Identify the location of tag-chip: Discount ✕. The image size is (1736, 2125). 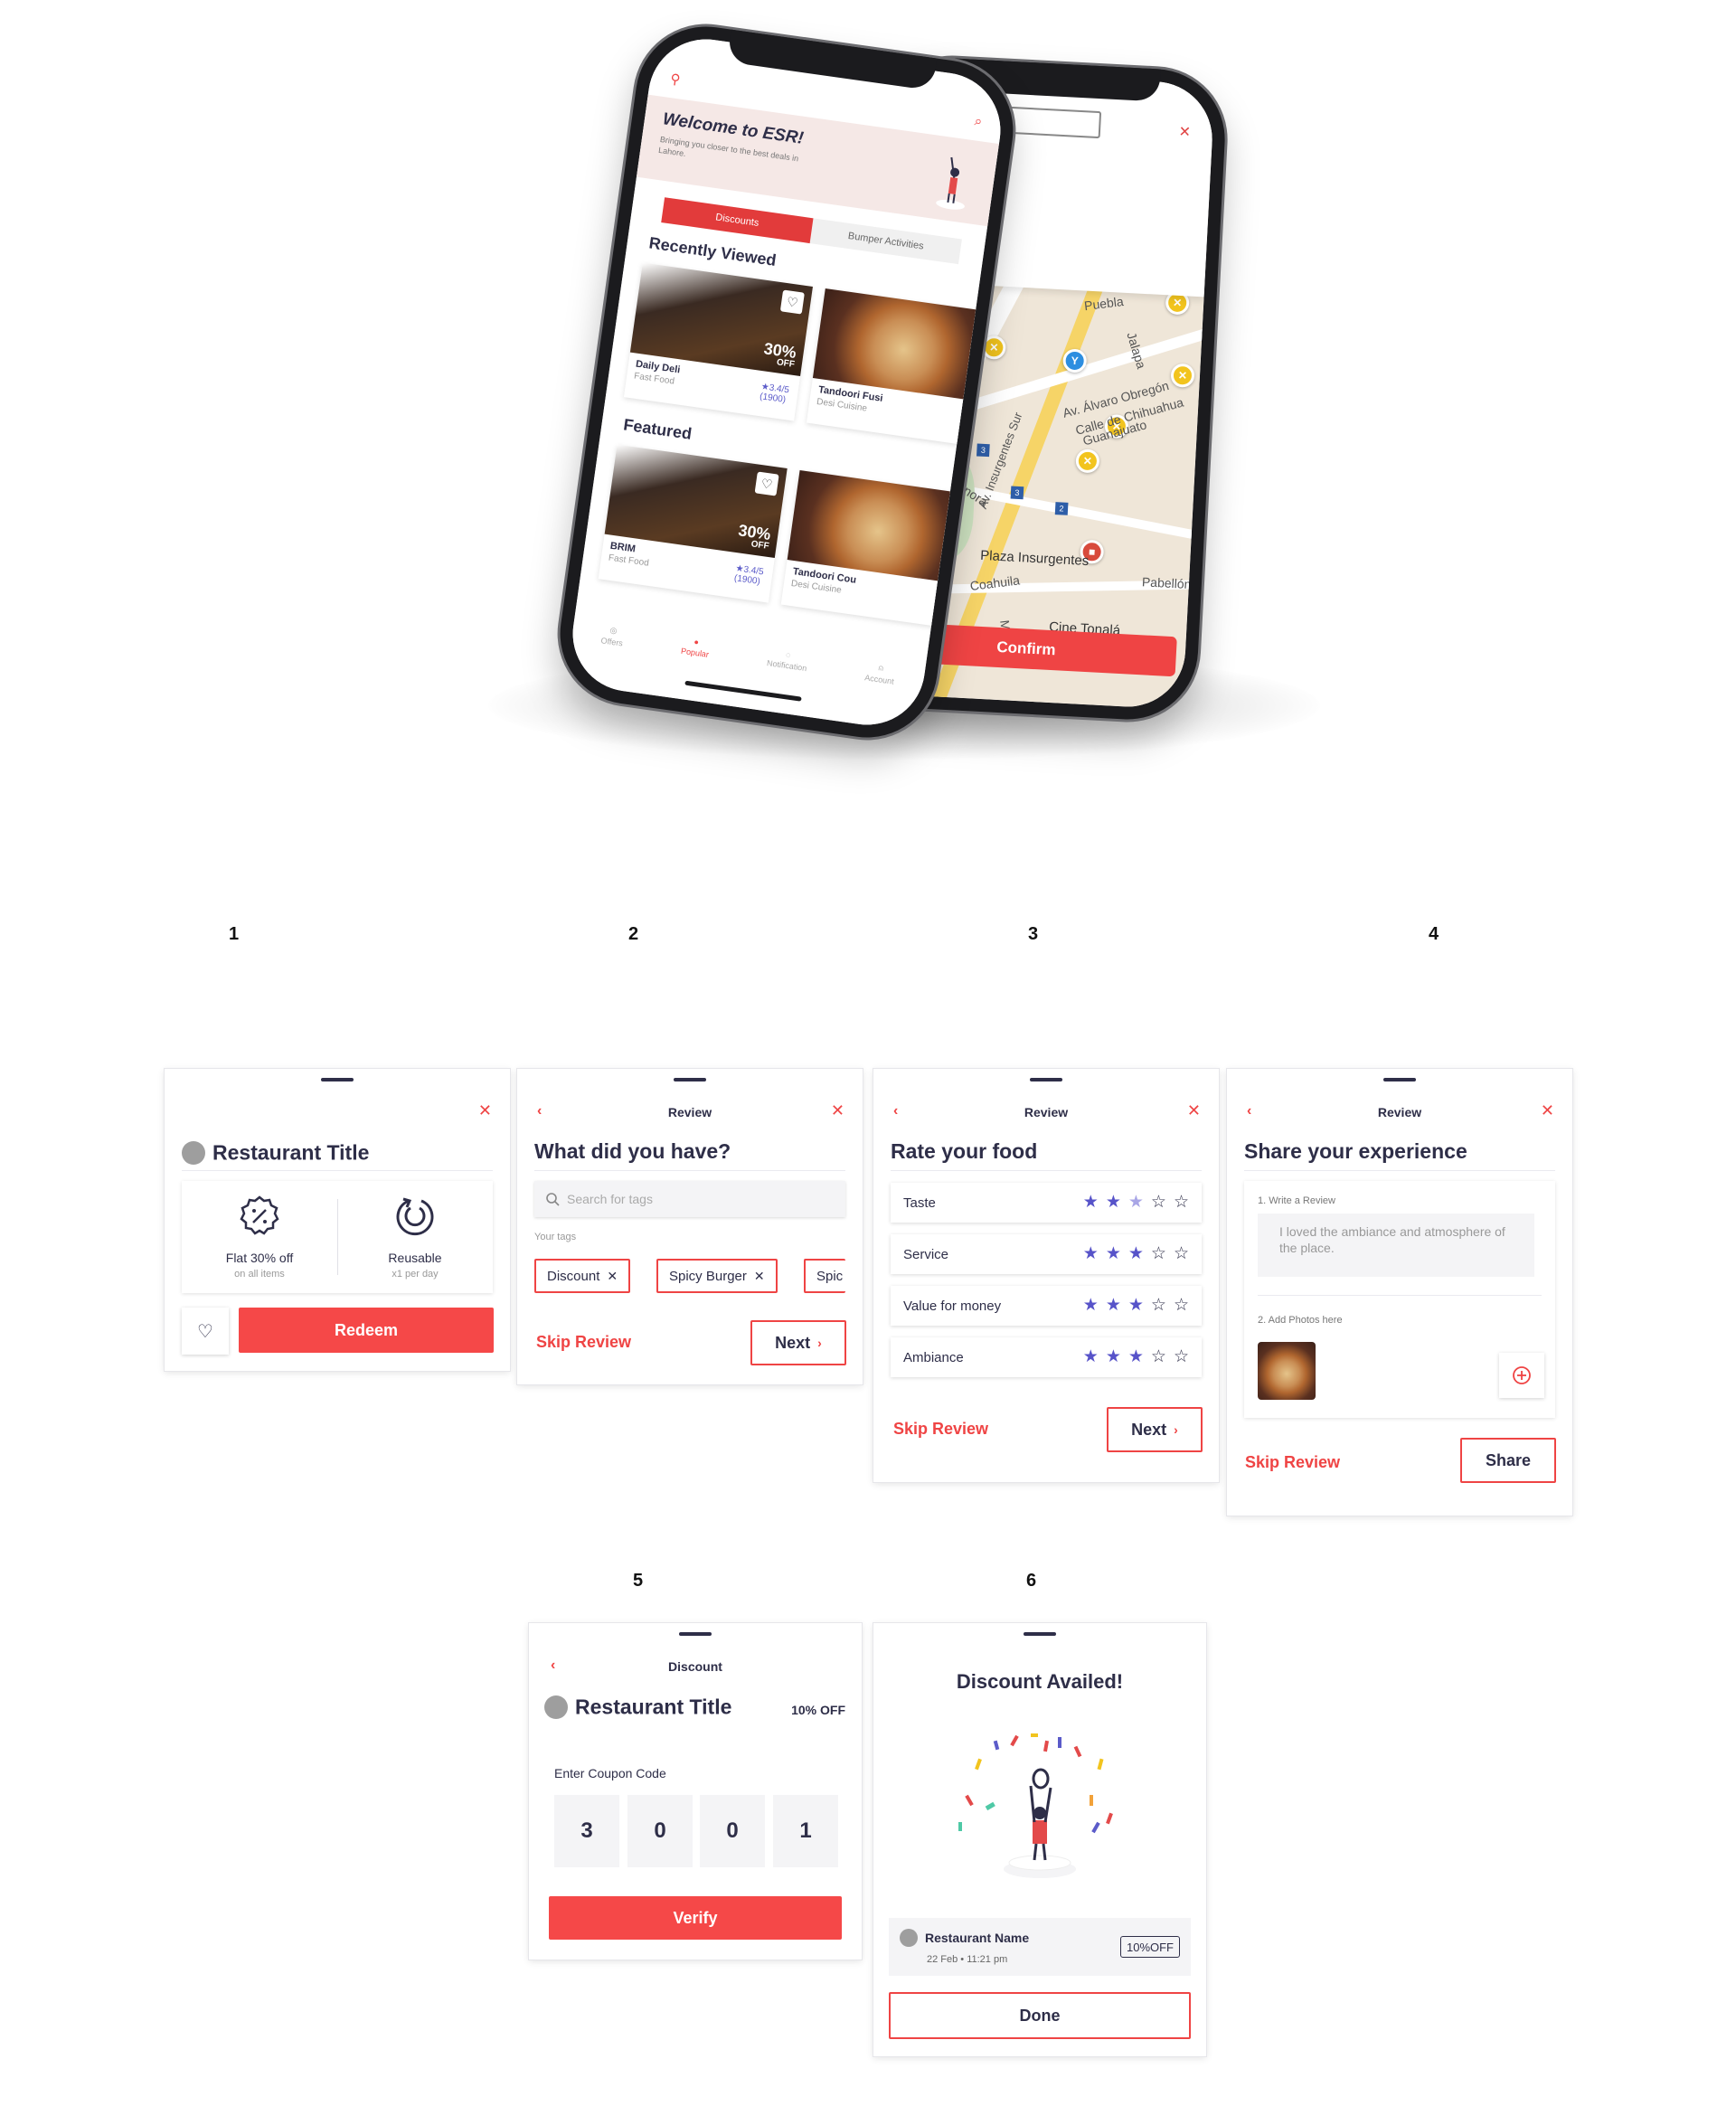
(583, 1276).